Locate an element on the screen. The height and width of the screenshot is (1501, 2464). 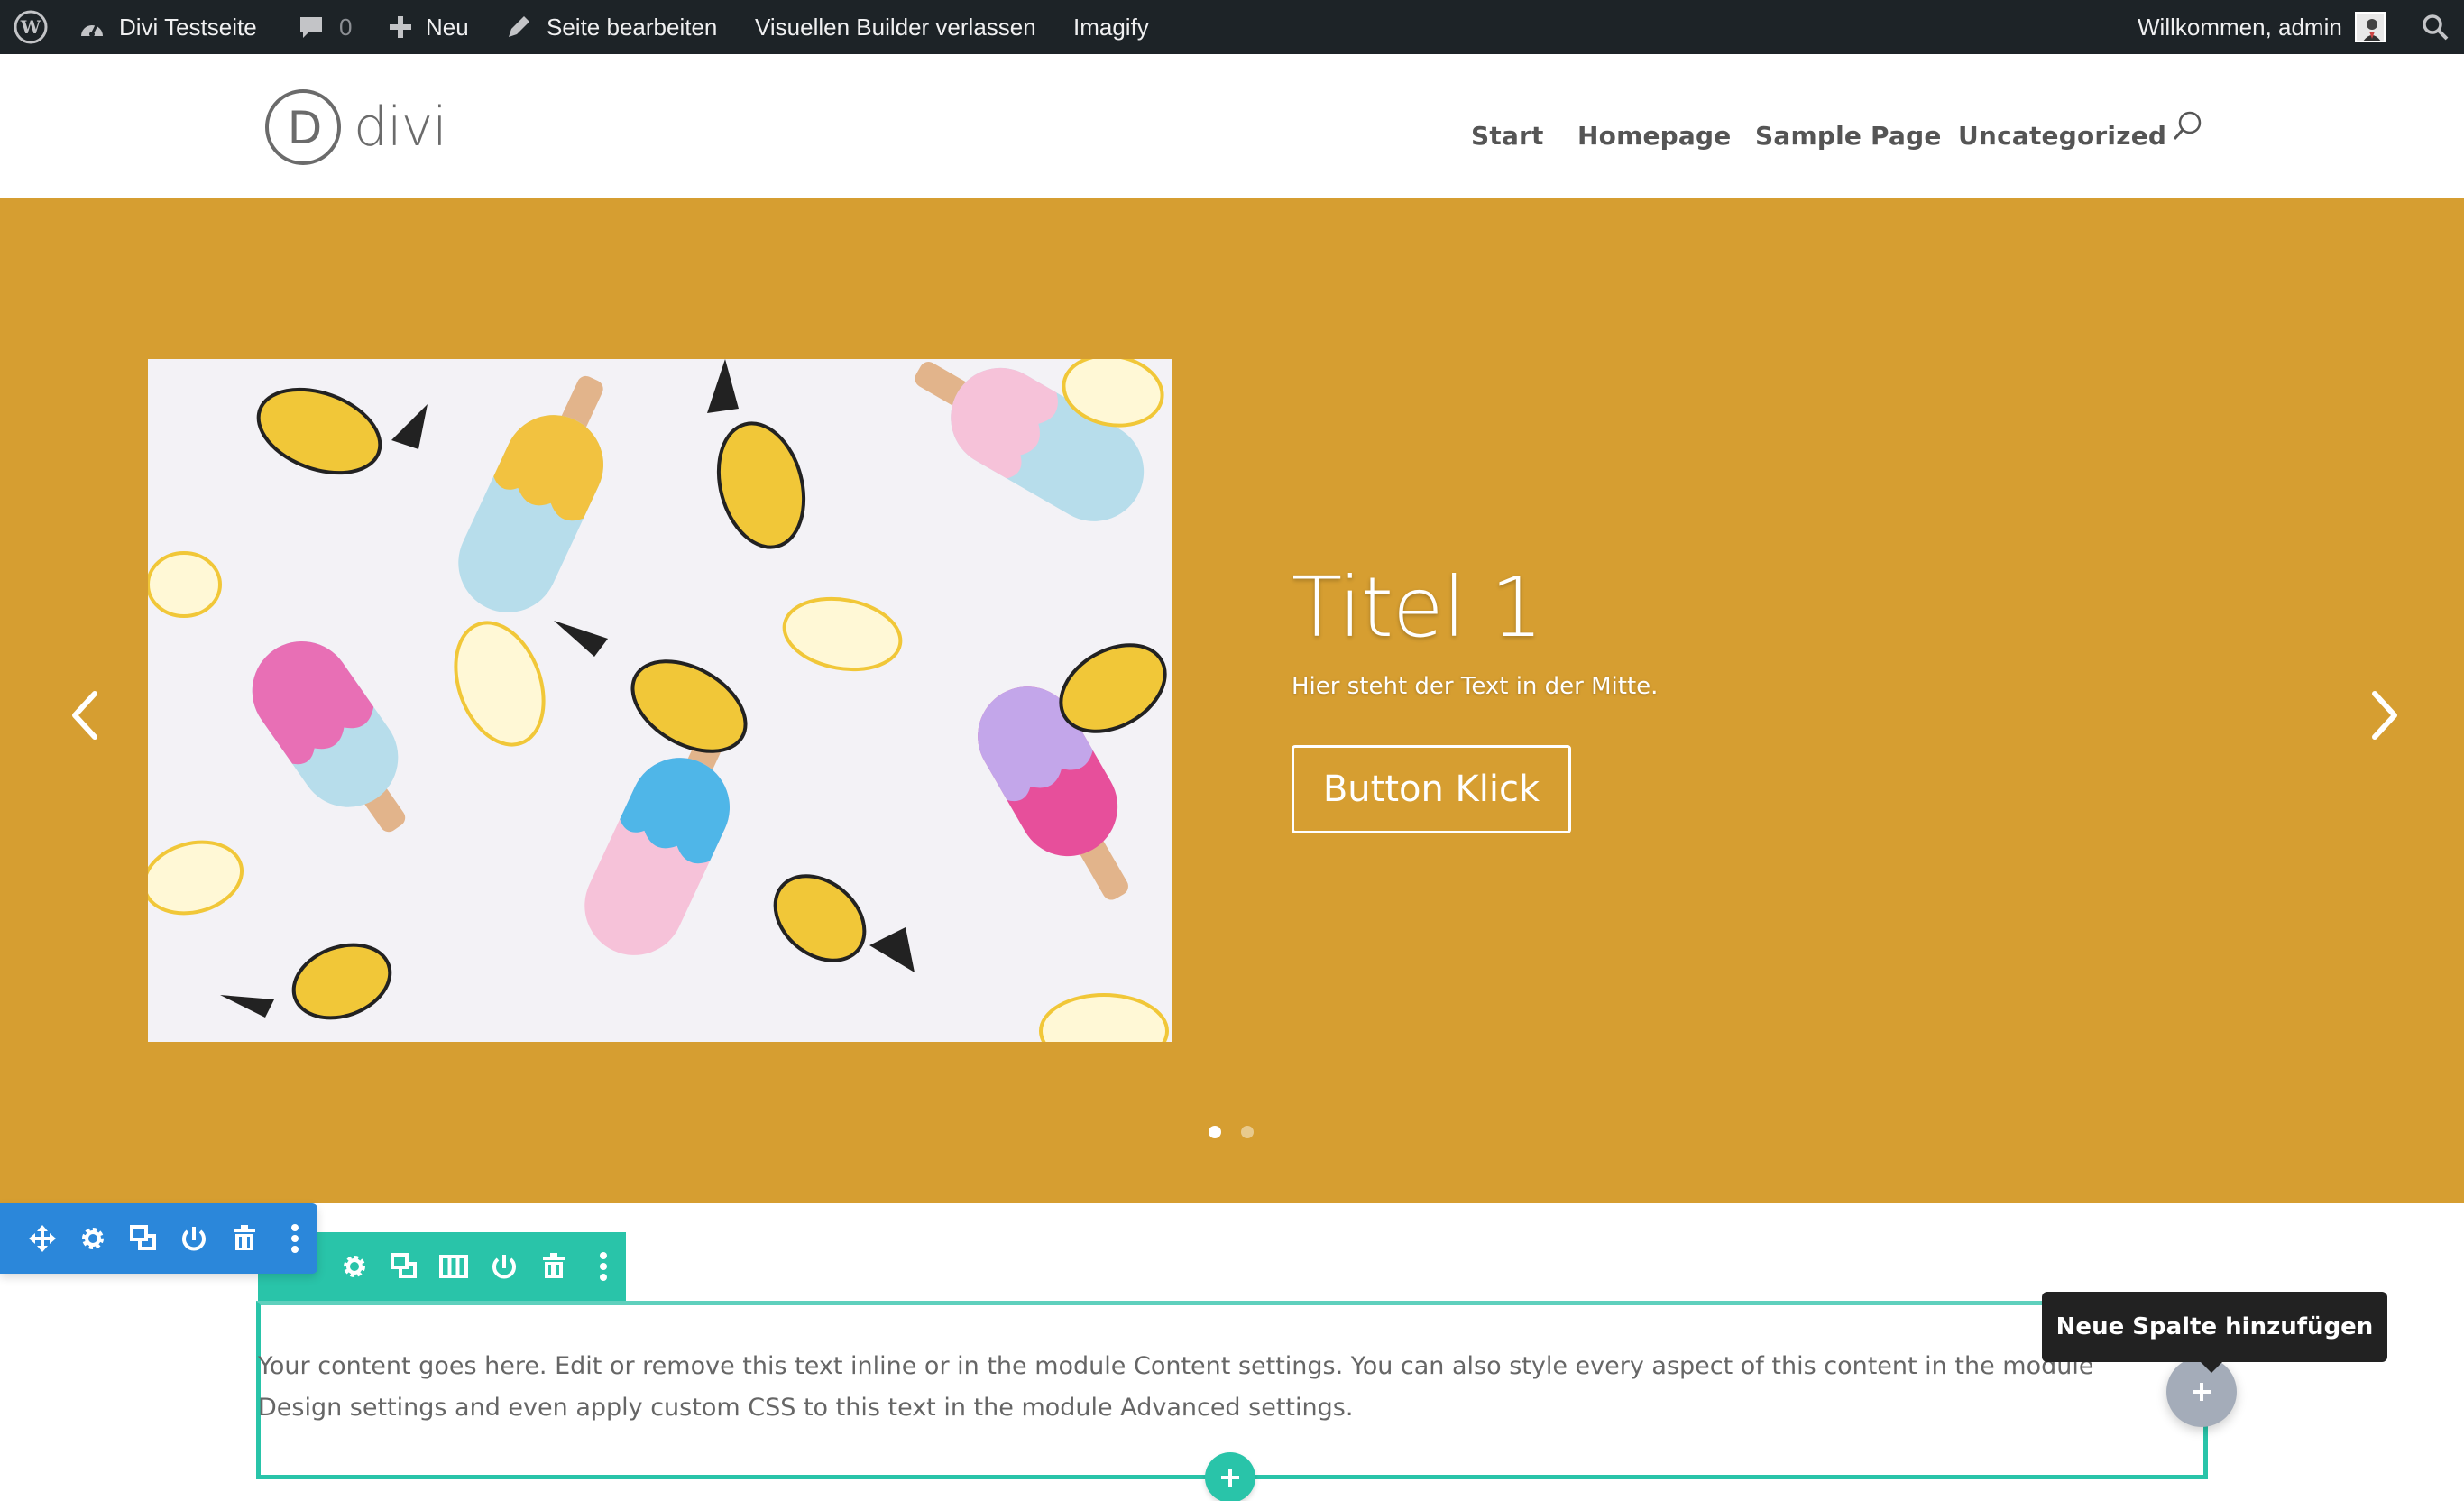
welcome-label: Willkommen, admin is located at coordinates (2240, 27).